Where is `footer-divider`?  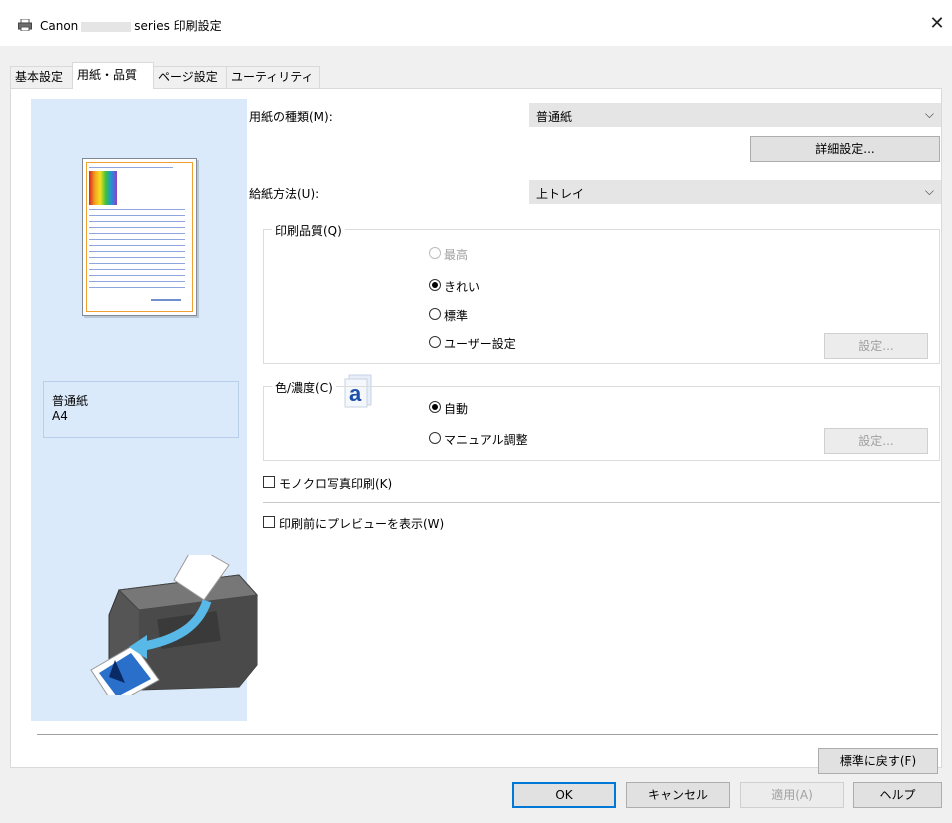 footer-divider is located at coordinates (487, 734).